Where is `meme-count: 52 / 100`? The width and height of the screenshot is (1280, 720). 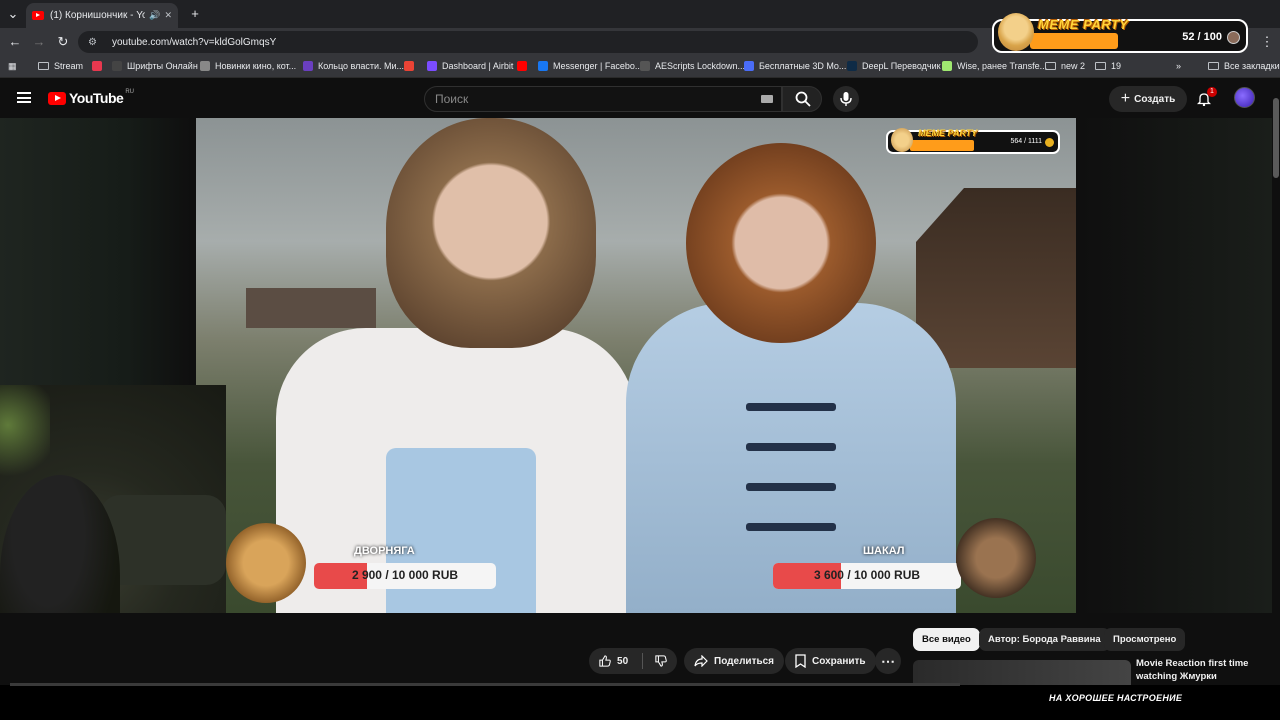
meme-count: 52 / 100 is located at coordinates (1202, 37).